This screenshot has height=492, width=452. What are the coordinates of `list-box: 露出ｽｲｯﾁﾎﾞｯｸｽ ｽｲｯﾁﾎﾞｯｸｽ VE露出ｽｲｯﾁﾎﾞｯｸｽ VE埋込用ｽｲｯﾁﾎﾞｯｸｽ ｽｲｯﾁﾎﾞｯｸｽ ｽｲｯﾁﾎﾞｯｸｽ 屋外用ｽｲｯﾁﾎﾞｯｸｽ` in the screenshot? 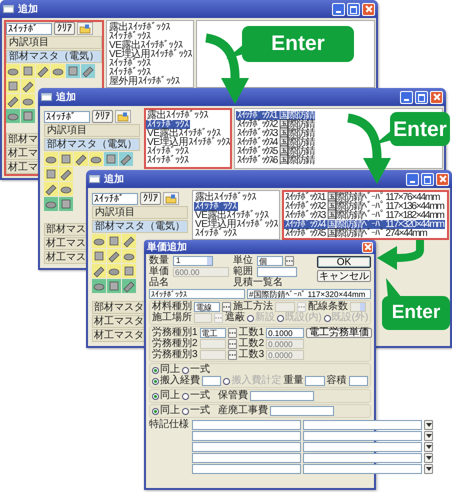 It's located at (150, 54).